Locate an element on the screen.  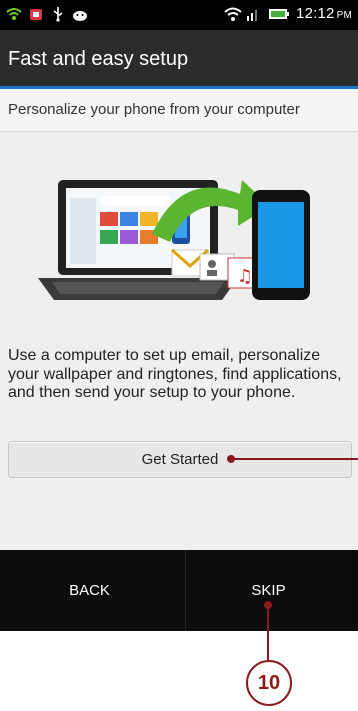
bottom-bar-divider is located at coordinates (185, 590).